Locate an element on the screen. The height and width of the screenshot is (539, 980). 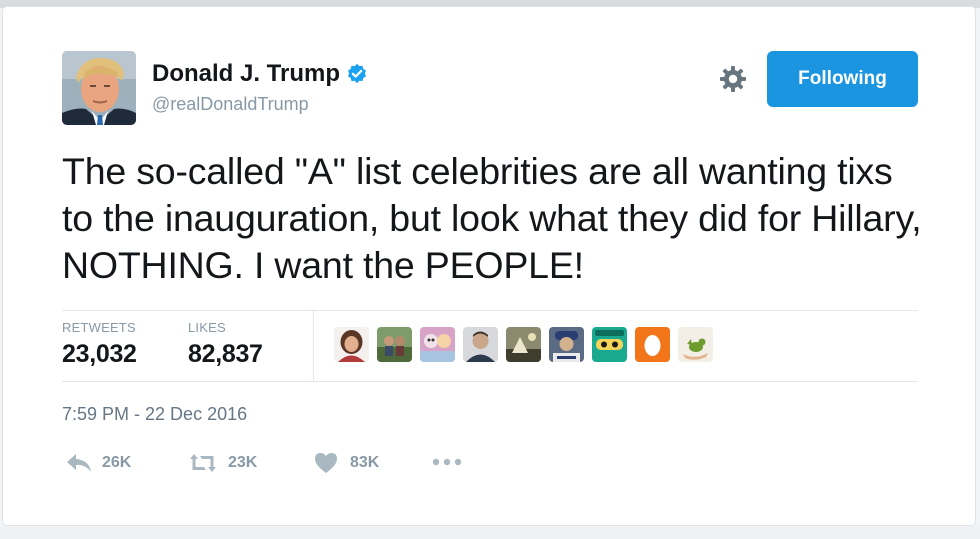
retweet-button: 23K is located at coordinates (222, 463).